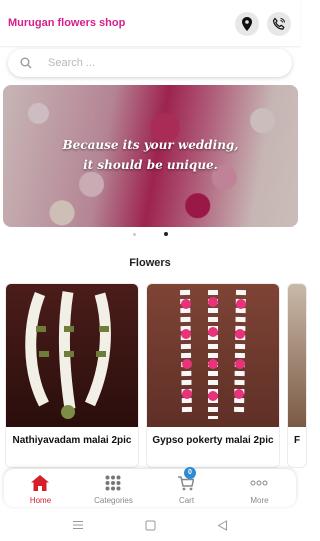 Image resolution: width=320 pixels, height=541 pixels. I want to click on square-icon, so click(150, 525).